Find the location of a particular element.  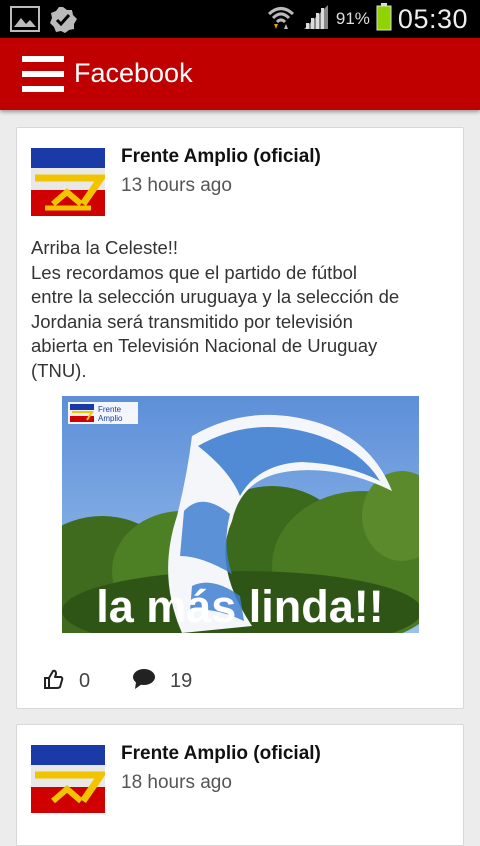

post-text-line: (TNU). is located at coordinates (59, 370).